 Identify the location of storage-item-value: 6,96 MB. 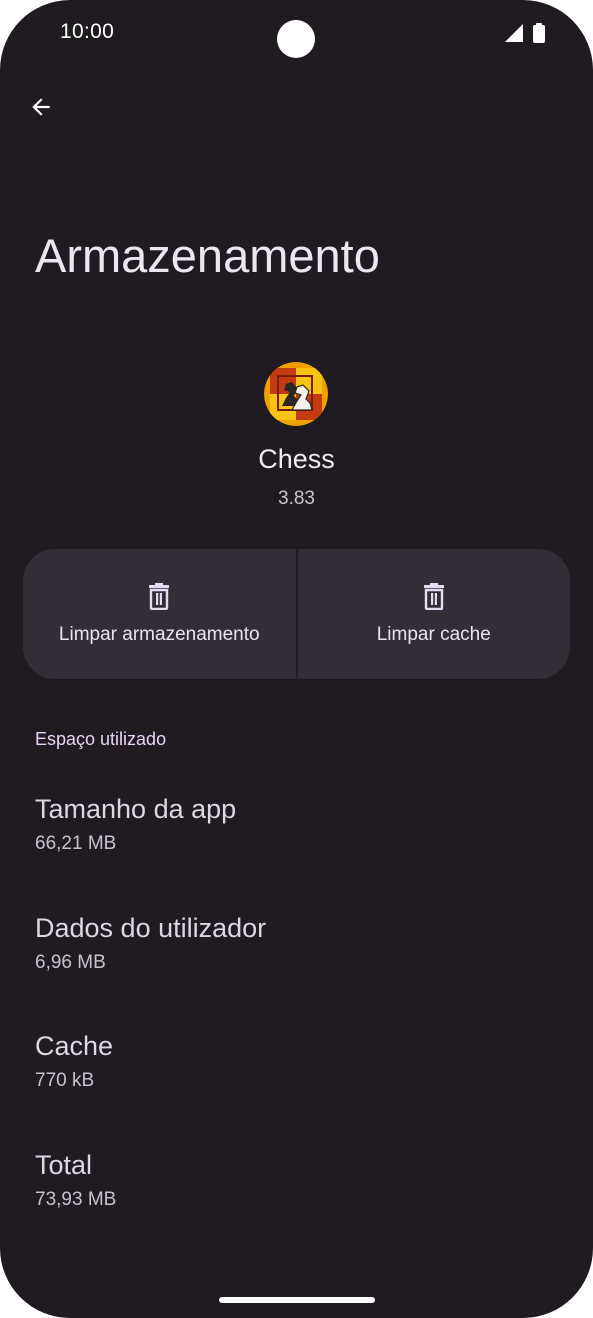
(70, 962).